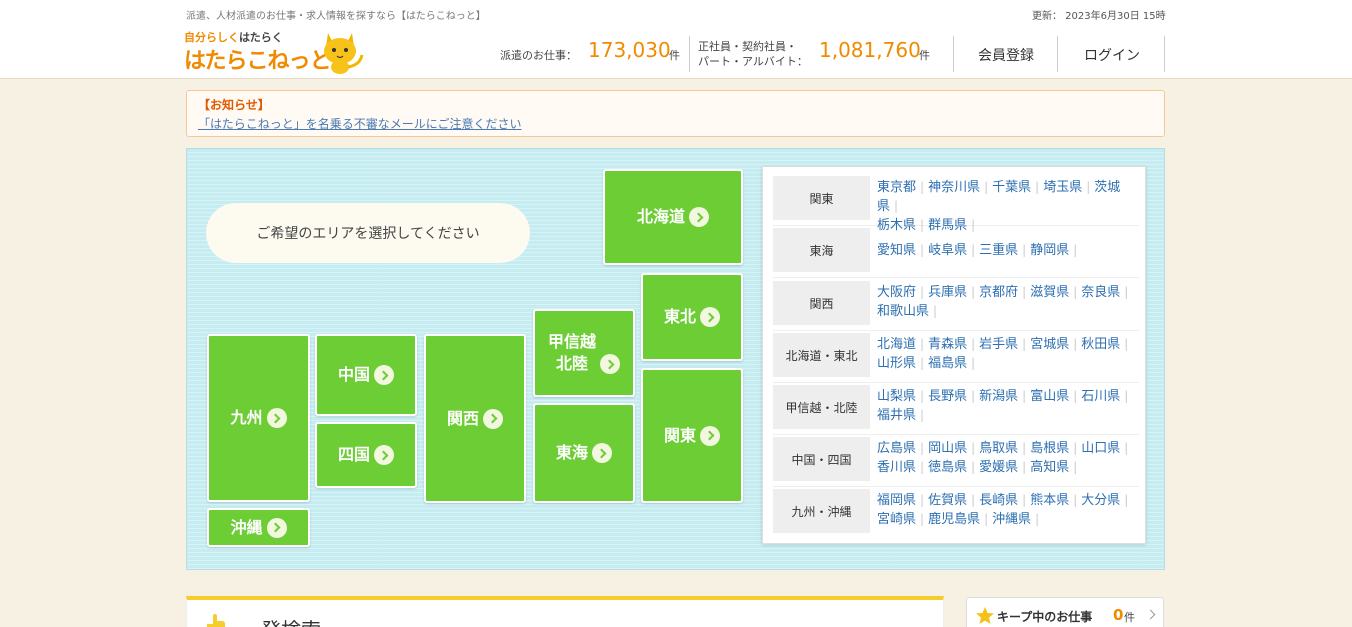 The width and height of the screenshot is (1352, 627). I want to click on prefecture-links: 北海道 | 青森県 | 岩手県 | 宮城県 | 秋田県 | 山形県 | 福島県 |, so click(1010, 354).